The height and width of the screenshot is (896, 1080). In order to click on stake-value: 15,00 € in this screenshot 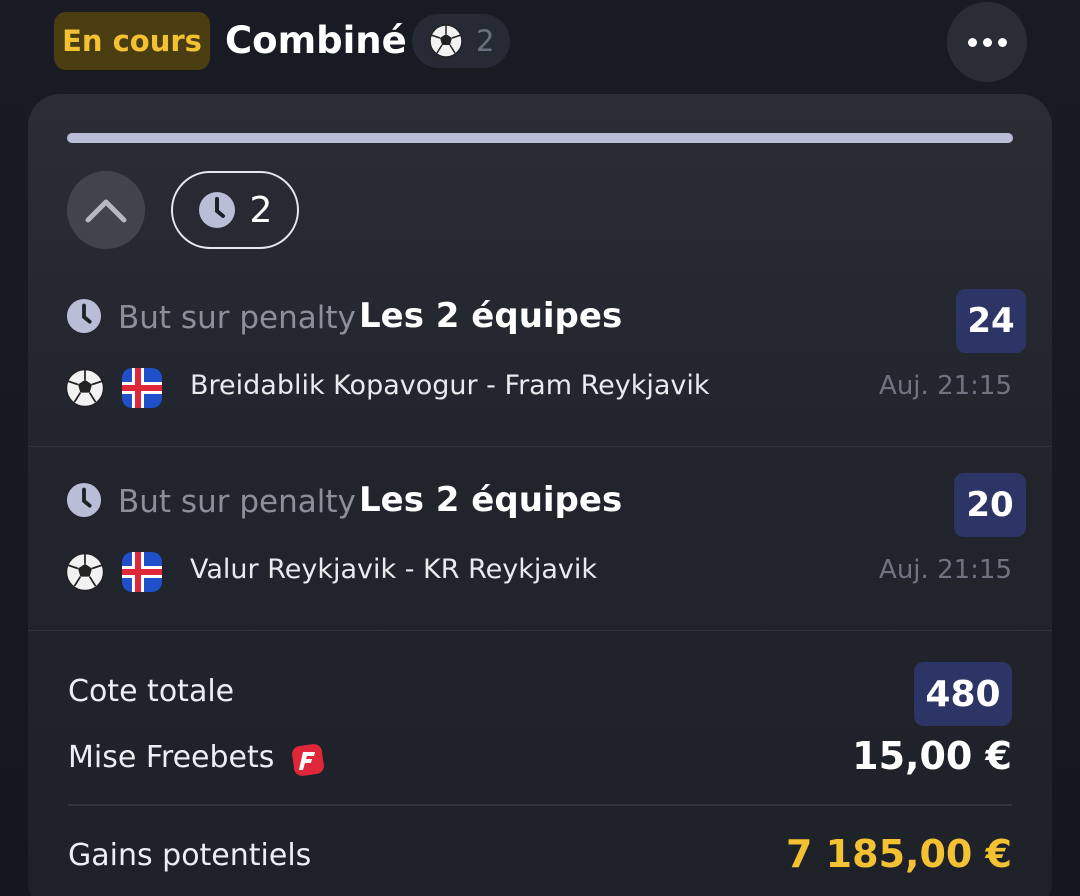, I will do `click(932, 756)`.